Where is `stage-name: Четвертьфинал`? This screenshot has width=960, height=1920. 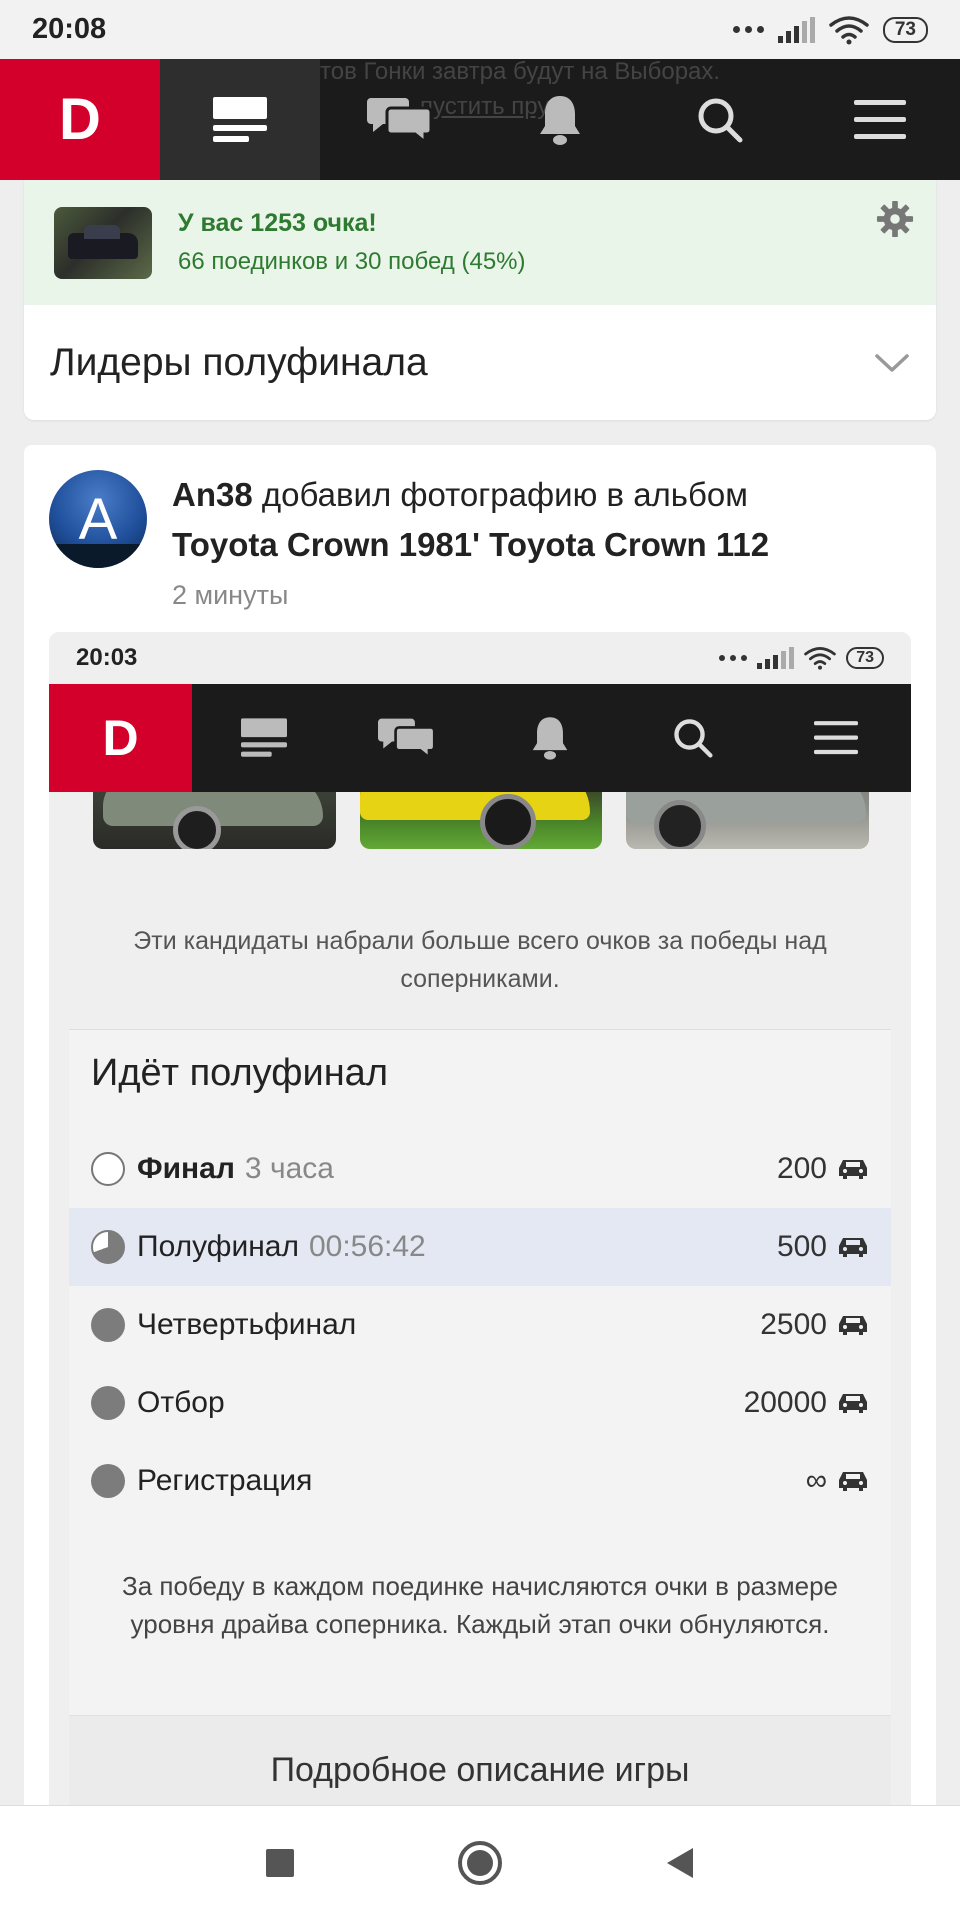
stage-name: Четвертьфинал is located at coordinates (247, 1324).